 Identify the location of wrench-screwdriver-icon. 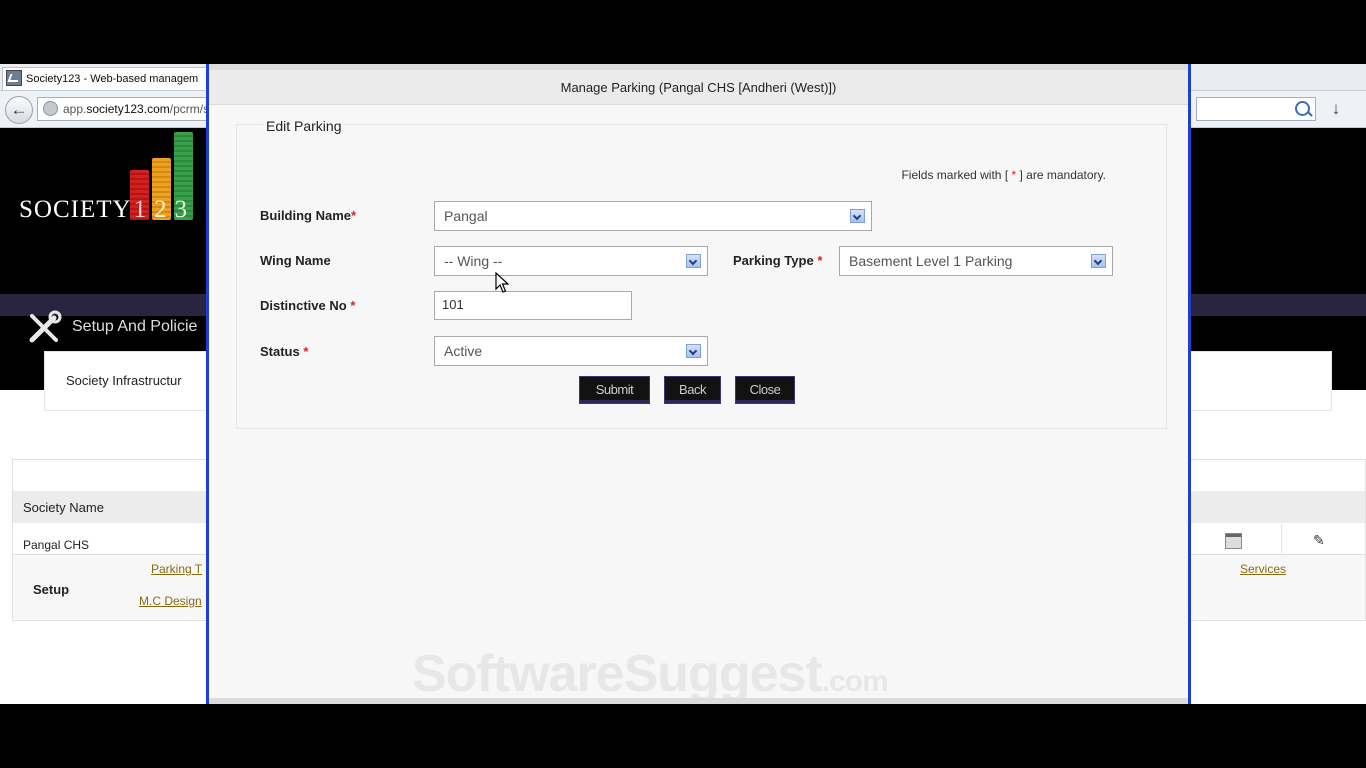
(45, 326).